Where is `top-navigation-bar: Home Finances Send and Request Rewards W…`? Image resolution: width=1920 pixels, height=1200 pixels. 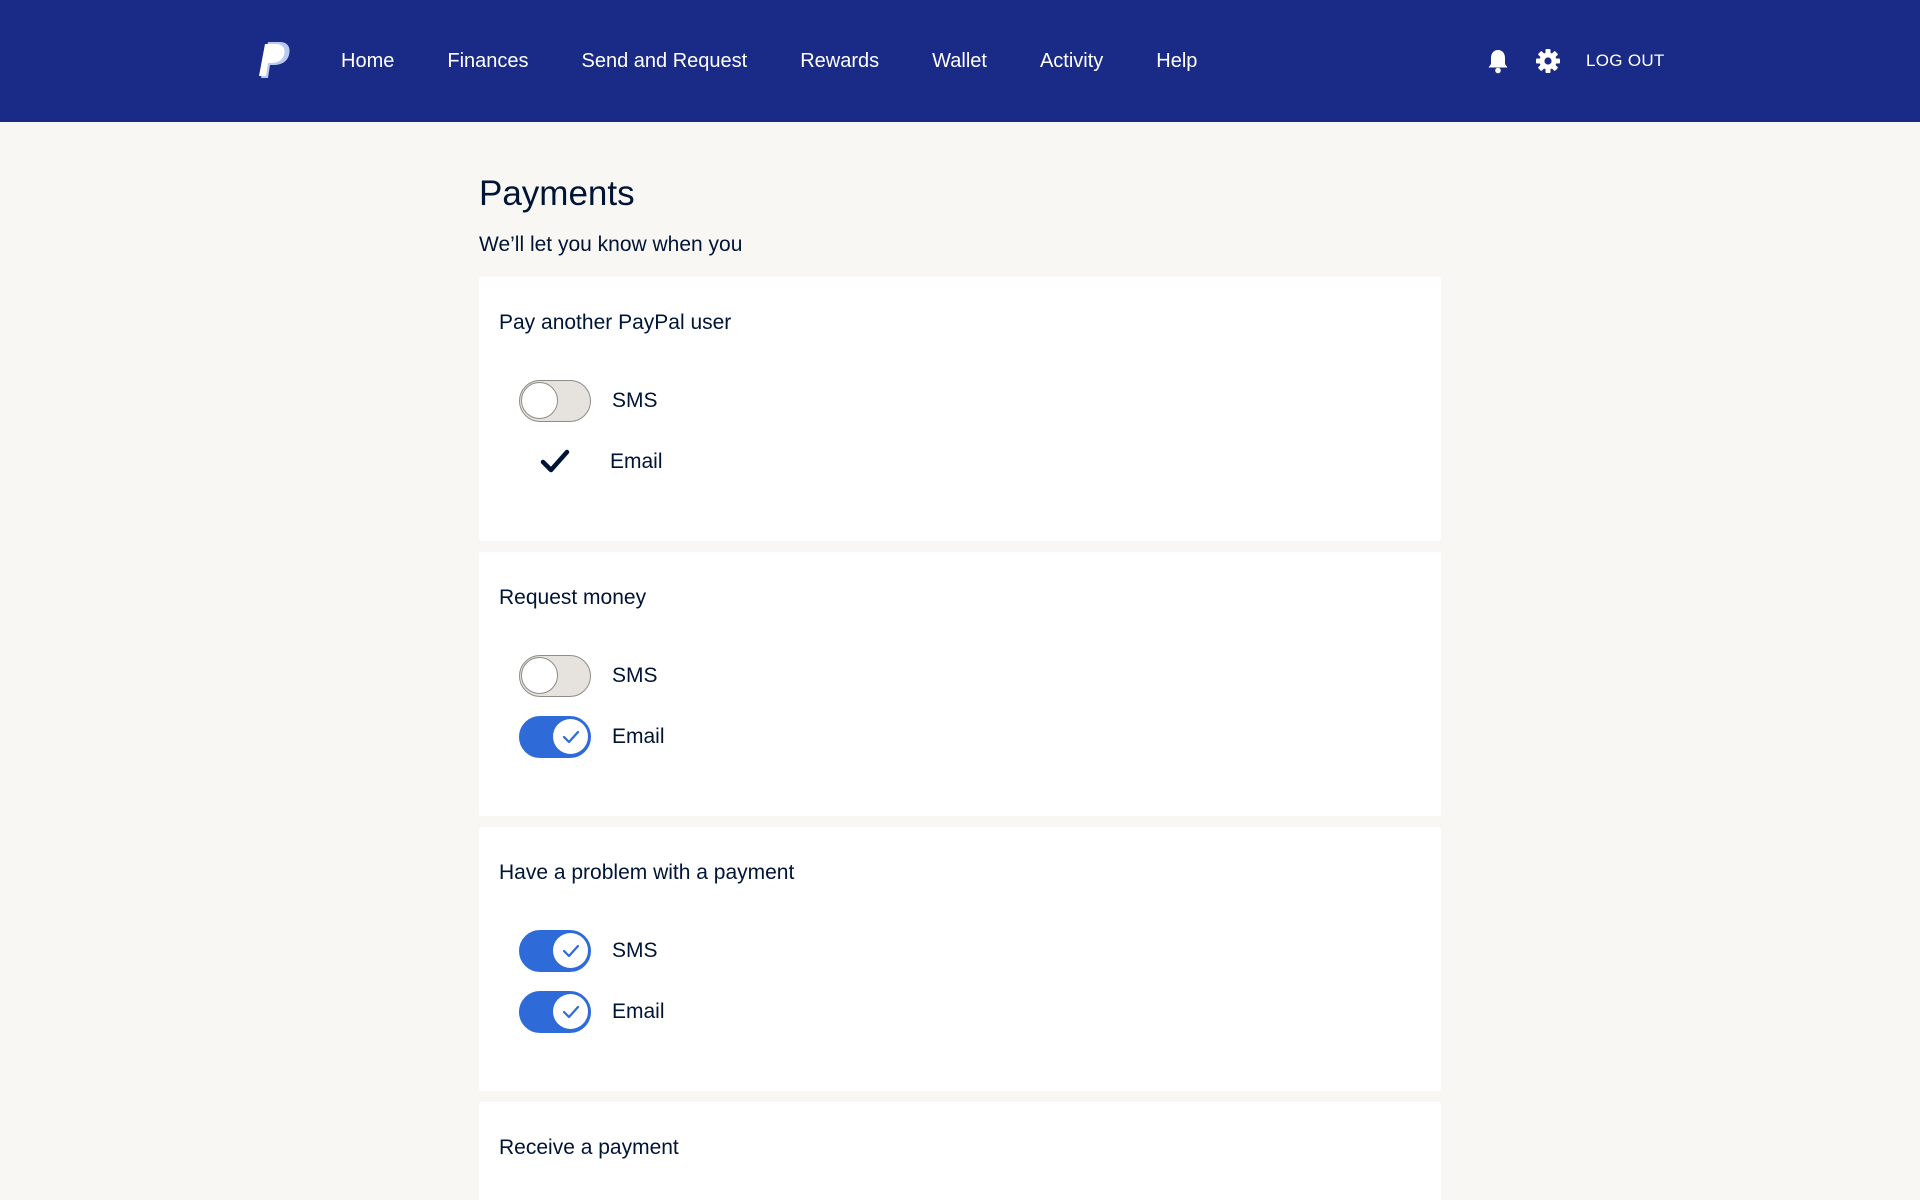
top-navigation-bar: Home Finances Send and Request Rewards W… is located at coordinates (960, 61).